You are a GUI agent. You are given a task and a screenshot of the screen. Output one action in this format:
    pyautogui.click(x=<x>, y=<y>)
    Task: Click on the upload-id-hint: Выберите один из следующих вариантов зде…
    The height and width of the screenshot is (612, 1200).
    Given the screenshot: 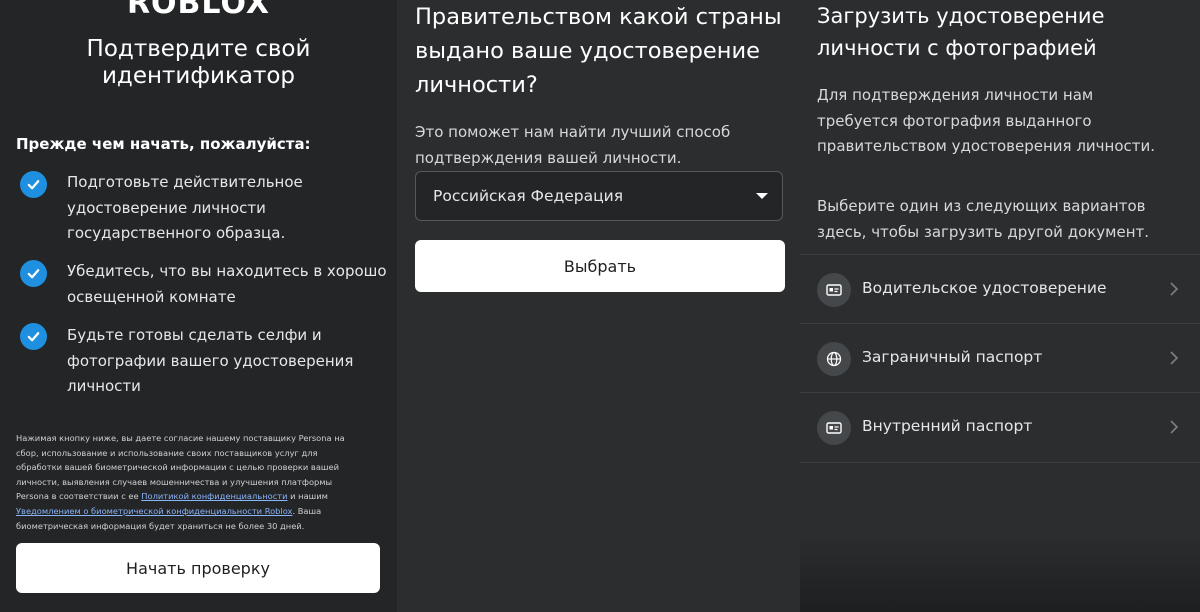 What is the action you would take?
    pyautogui.click(x=983, y=219)
    